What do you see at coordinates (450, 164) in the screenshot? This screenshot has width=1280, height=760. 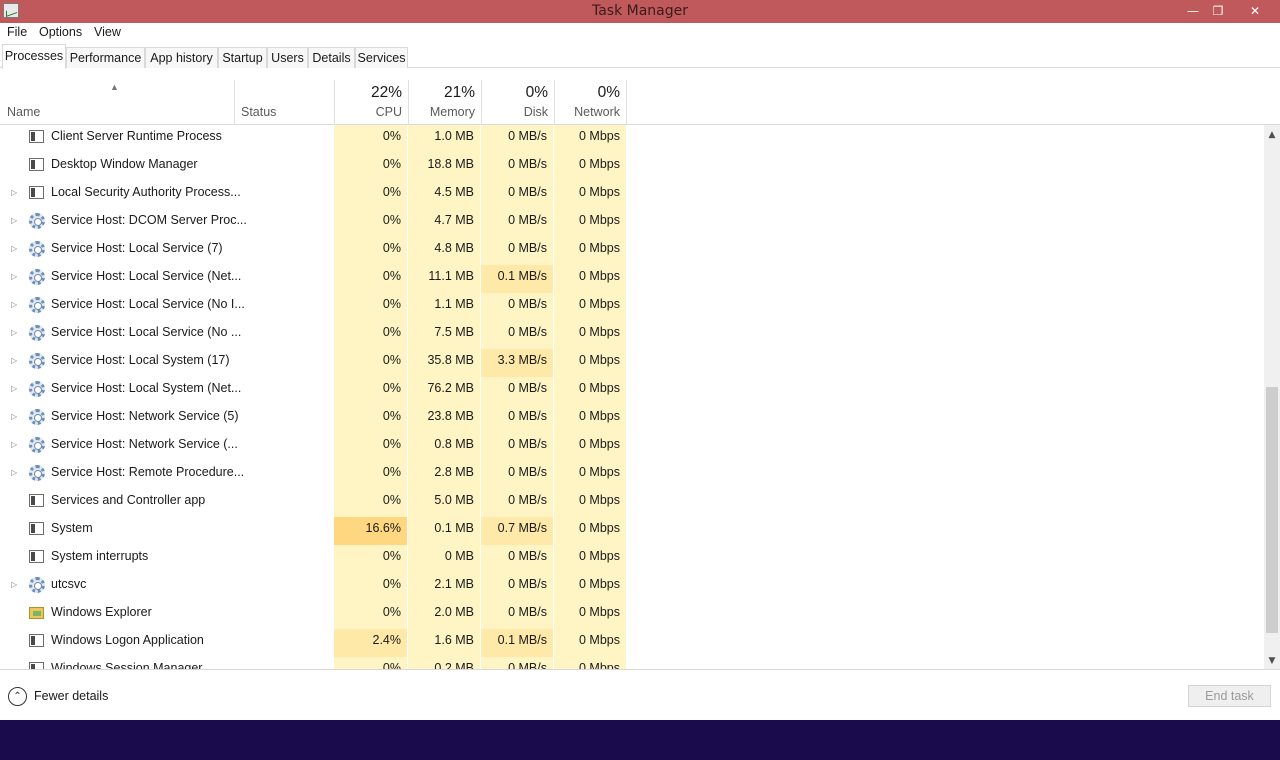 I see `process-memory-value: 18.8 MB` at bounding box center [450, 164].